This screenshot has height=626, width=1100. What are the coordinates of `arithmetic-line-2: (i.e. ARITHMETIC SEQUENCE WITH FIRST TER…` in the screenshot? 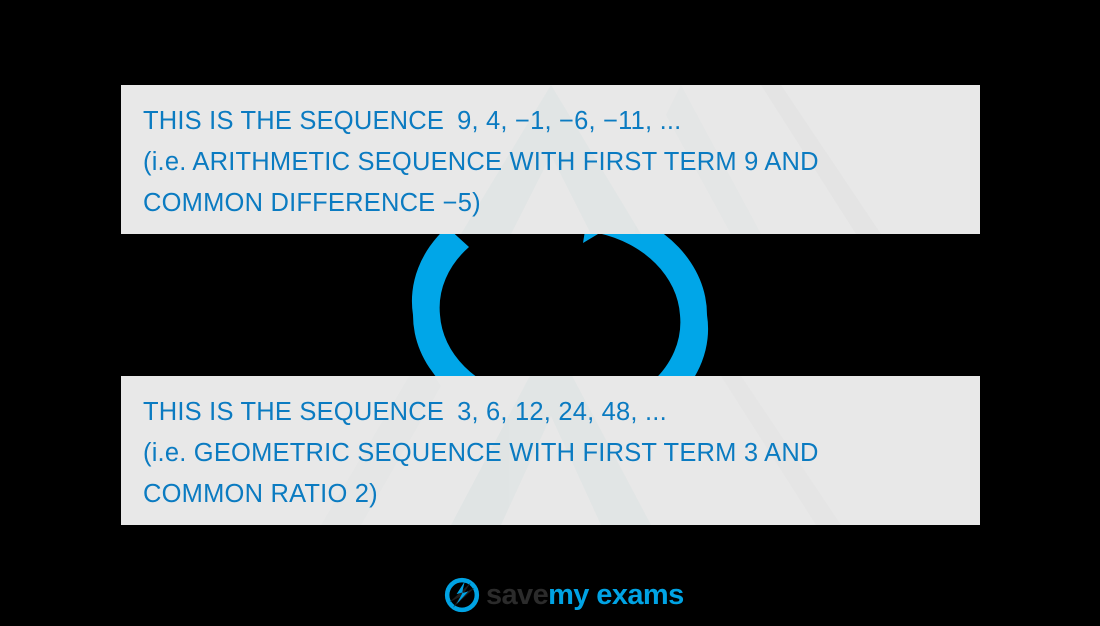 It's located at (481, 162).